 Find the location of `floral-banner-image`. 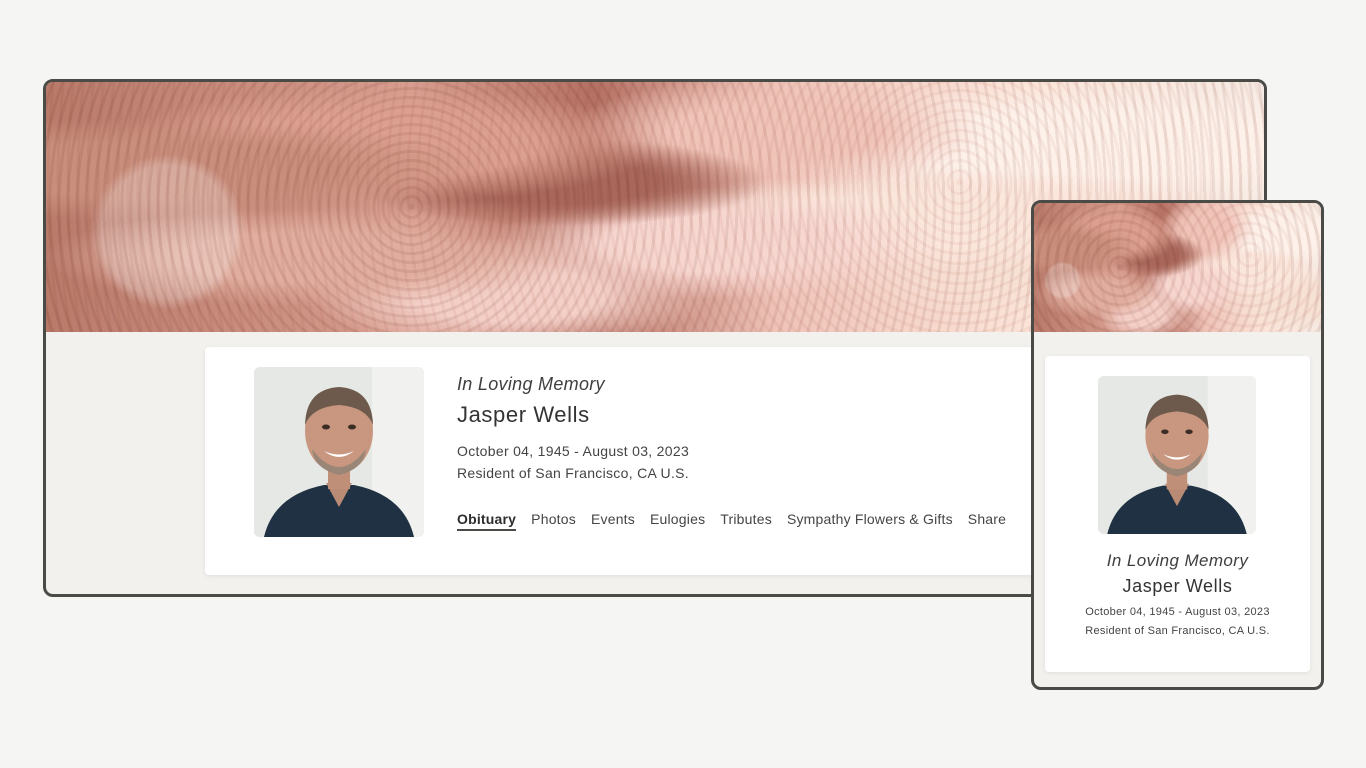

floral-banner-image is located at coordinates (1177, 267).